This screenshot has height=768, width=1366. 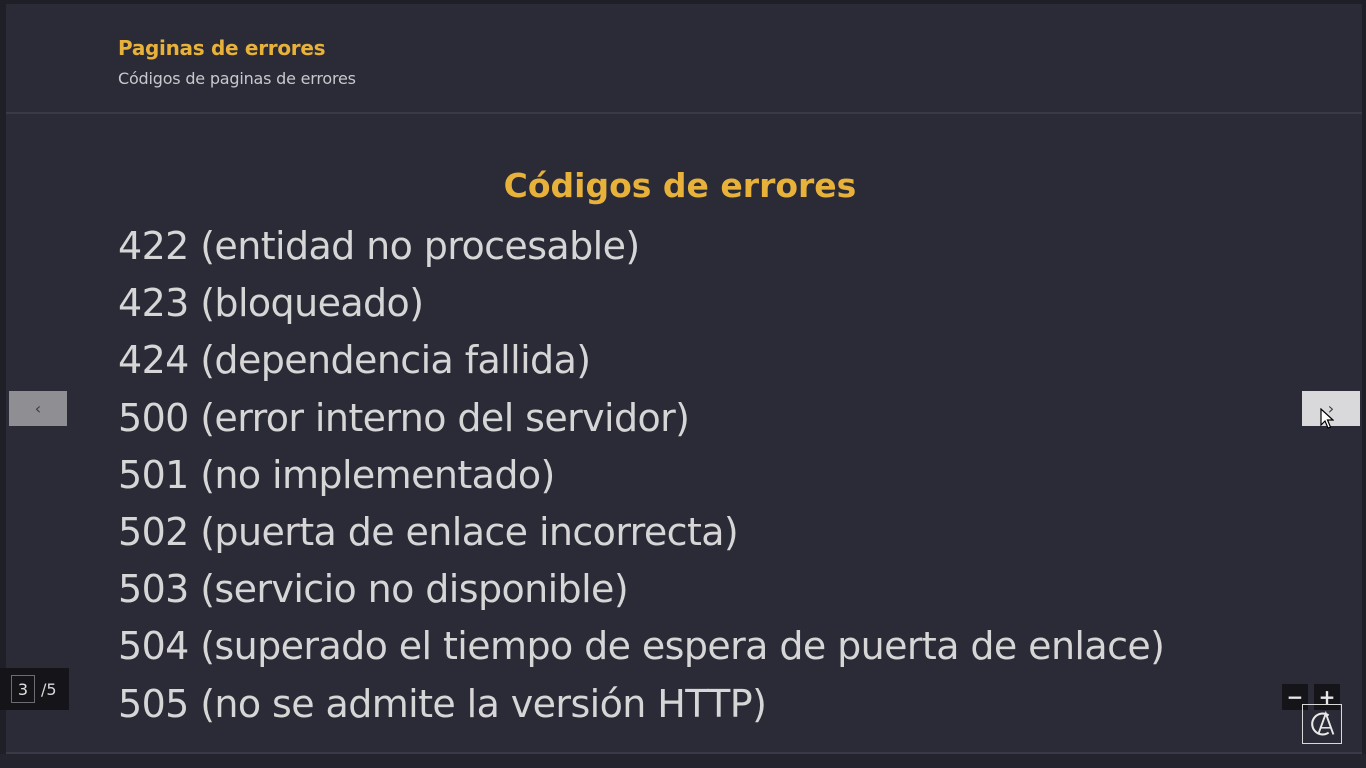 I want to click on chevron-left-icon: ‹, so click(x=38, y=408).